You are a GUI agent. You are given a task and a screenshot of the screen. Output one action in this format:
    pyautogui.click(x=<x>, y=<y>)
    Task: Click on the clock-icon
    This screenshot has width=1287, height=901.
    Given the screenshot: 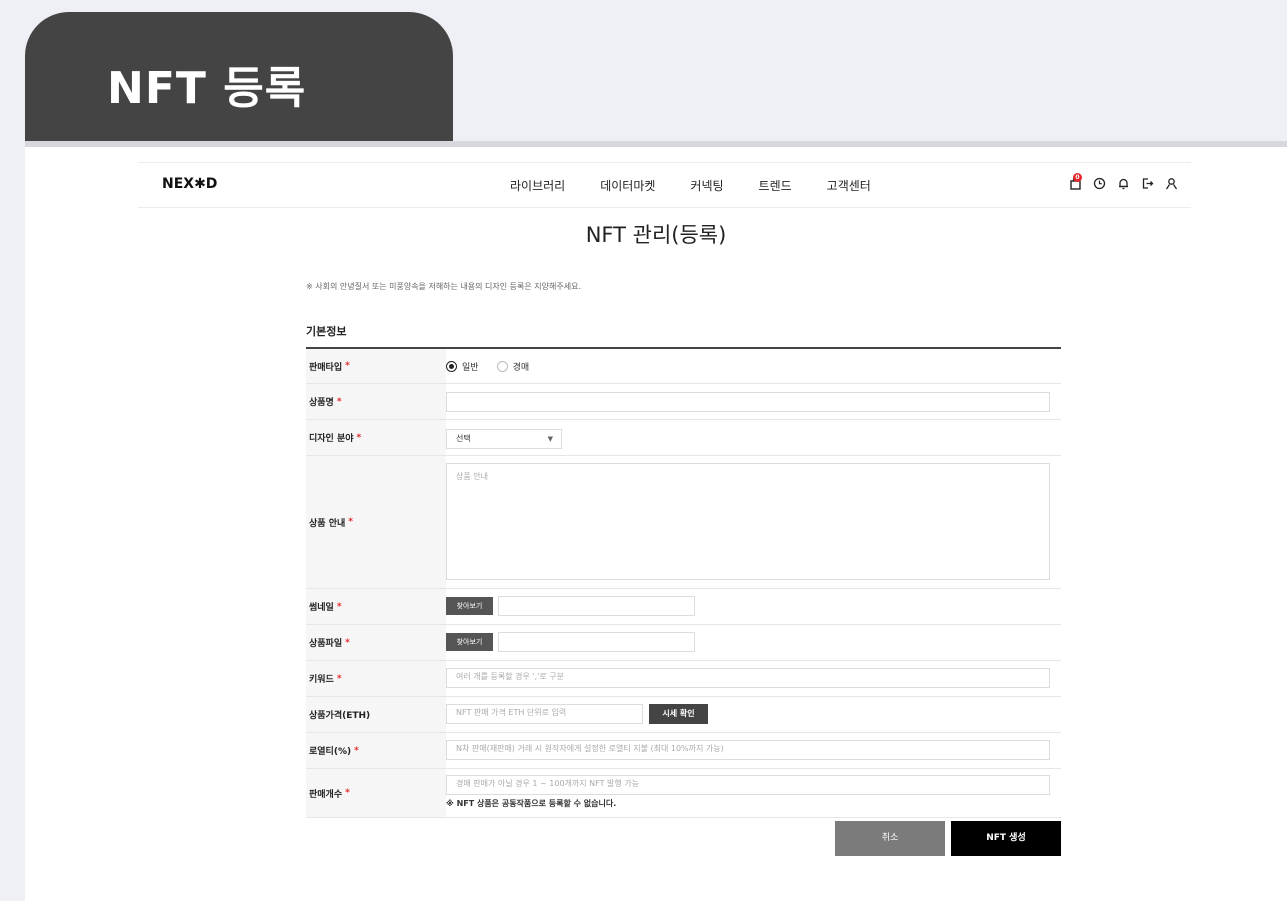 What is the action you would take?
    pyautogui.click(x=1099, y=184)
    